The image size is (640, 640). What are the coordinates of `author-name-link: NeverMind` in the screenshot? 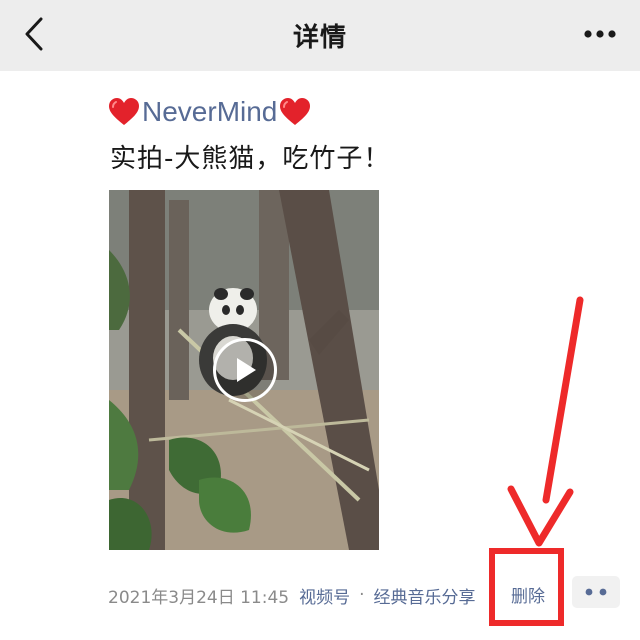 It's located at (209, 112).